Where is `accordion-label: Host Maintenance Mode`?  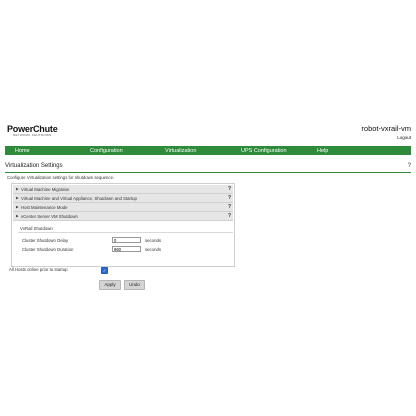
accordion-label: Host Maintenance Mode is located at coordinates (44, 207).